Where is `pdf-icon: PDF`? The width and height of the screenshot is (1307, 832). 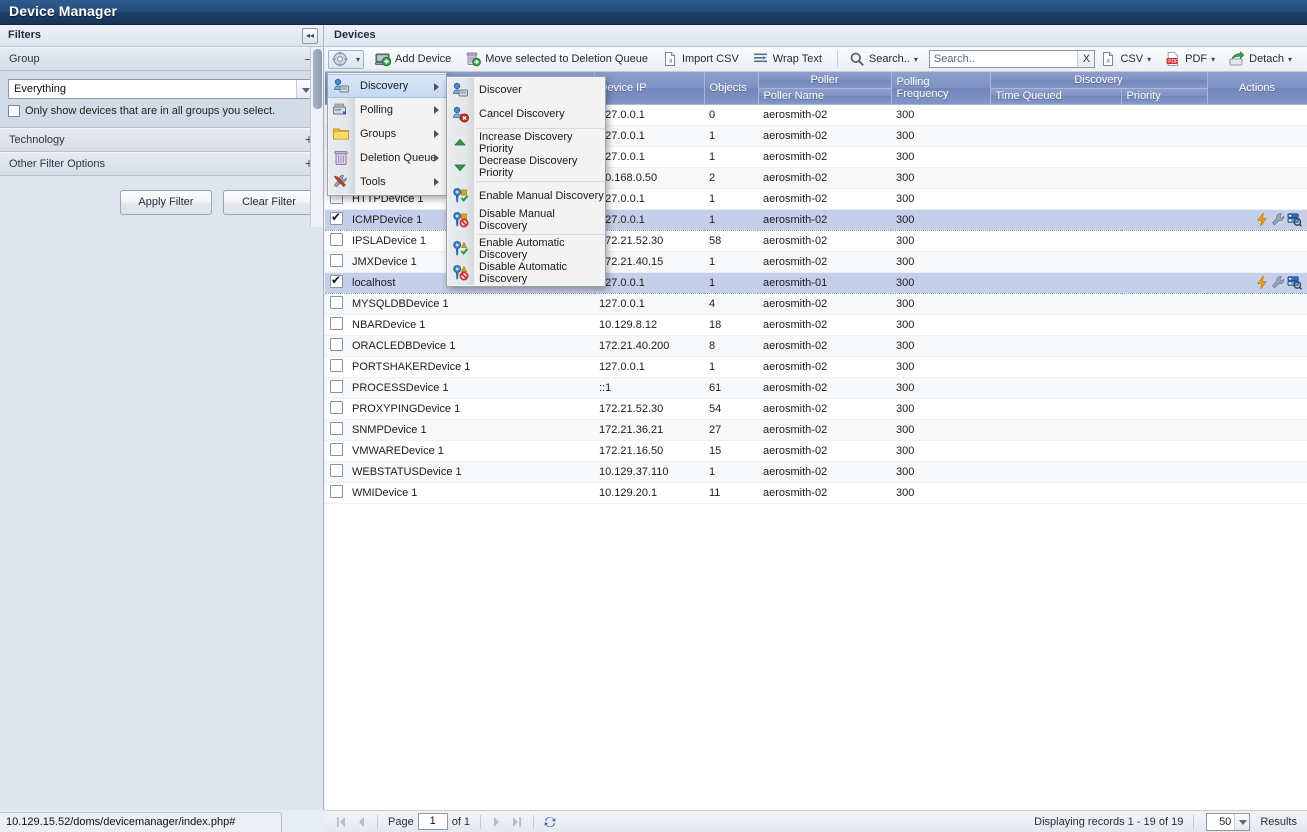
pdf-icon: PDF is located at coordinates (1173, 59).